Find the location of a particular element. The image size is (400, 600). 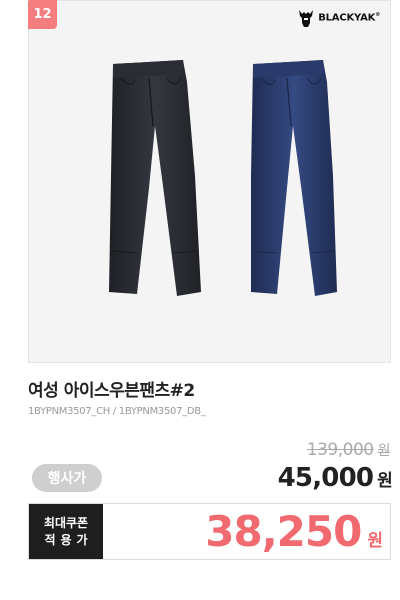

coupon-label-line1: 최대쿠폰 is located at coordinates (66, 522).